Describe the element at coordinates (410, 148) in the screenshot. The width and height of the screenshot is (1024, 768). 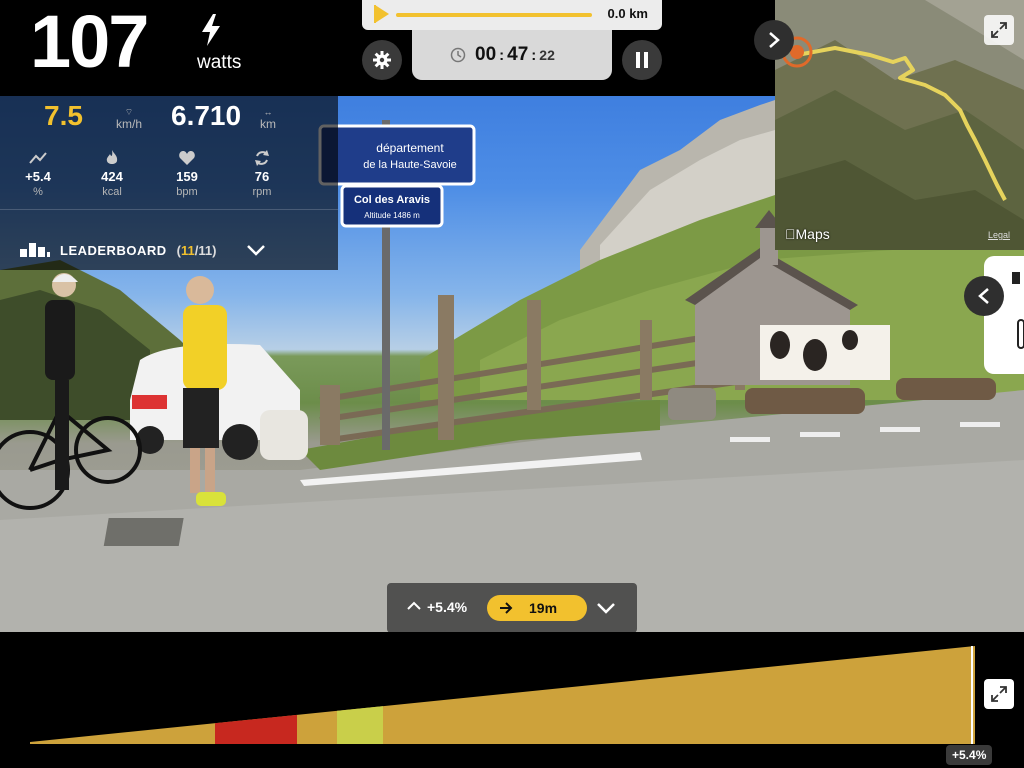
I see `sign-text-1: département` at that location.